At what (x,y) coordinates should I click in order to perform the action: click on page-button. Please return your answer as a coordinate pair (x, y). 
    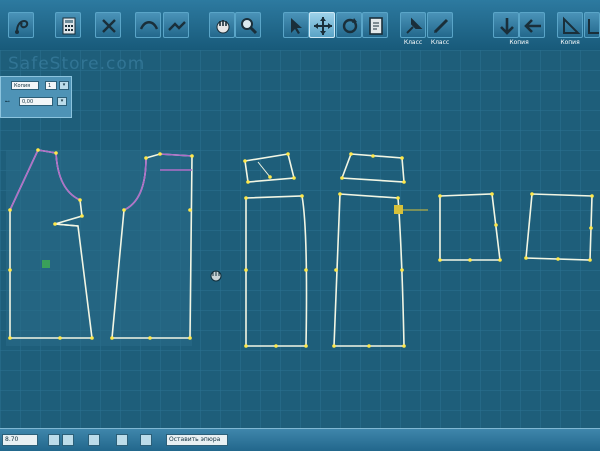
    Looking at the image, I should click on (375, 25).